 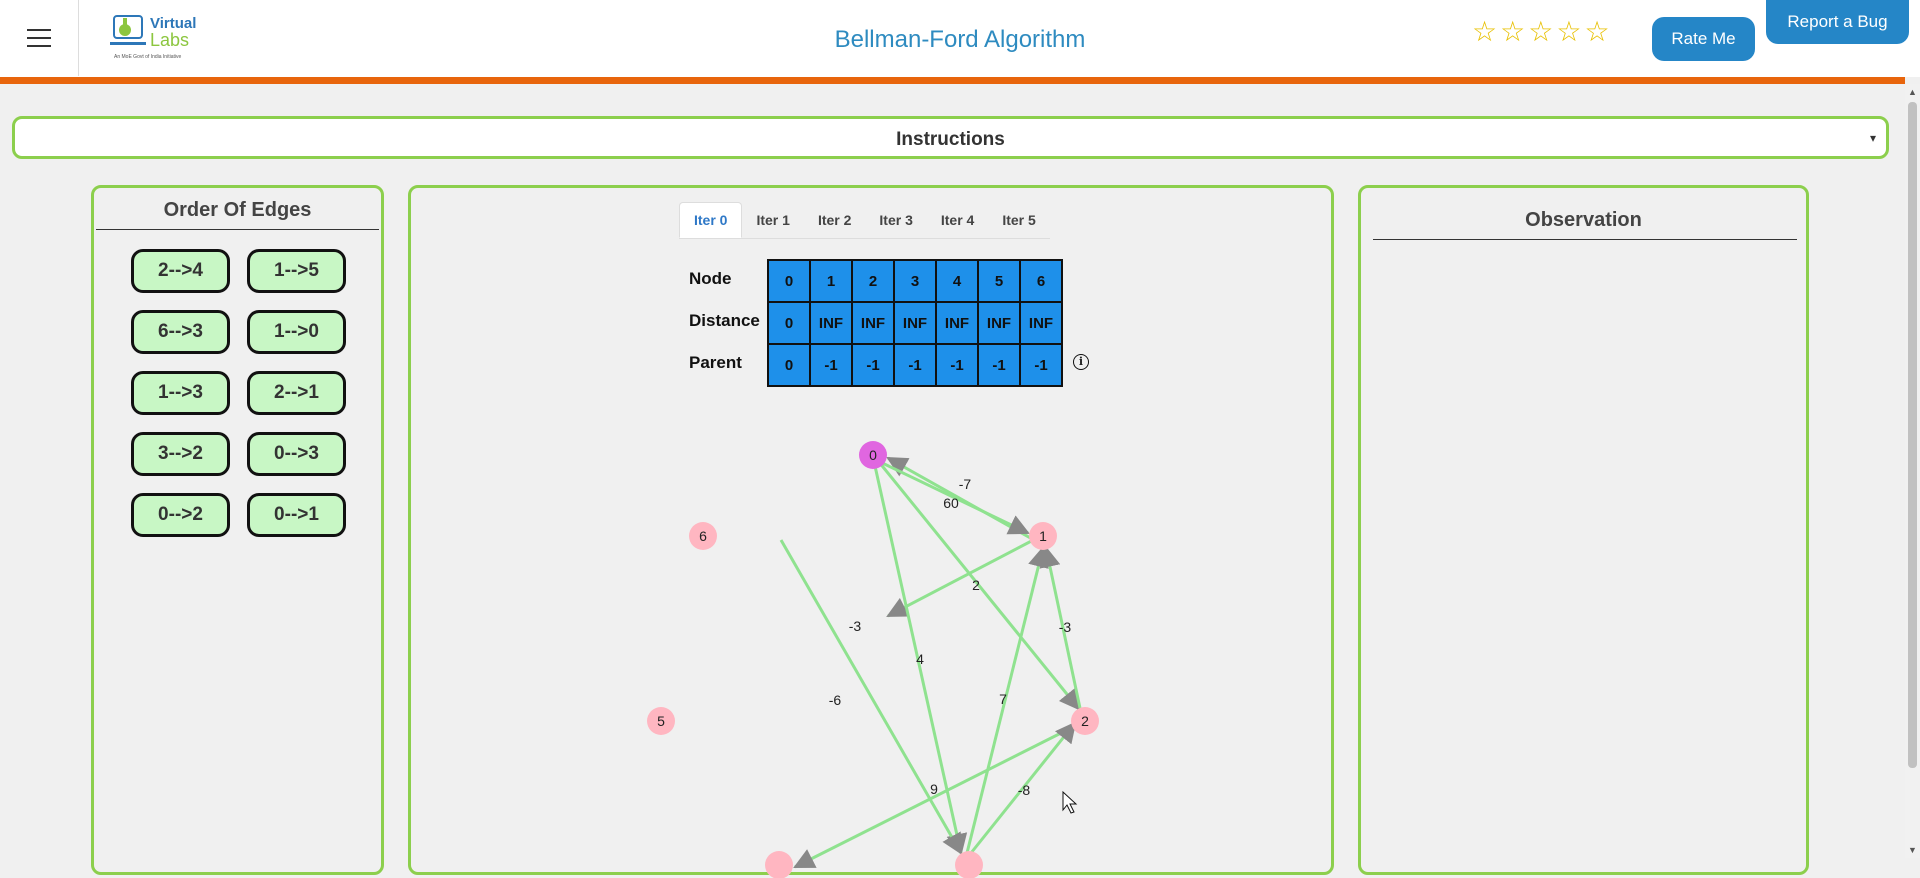 What do you see at coordinates (128, 30) in the screenshot?
I see `flask-icon` at bounding box center [128, 30].